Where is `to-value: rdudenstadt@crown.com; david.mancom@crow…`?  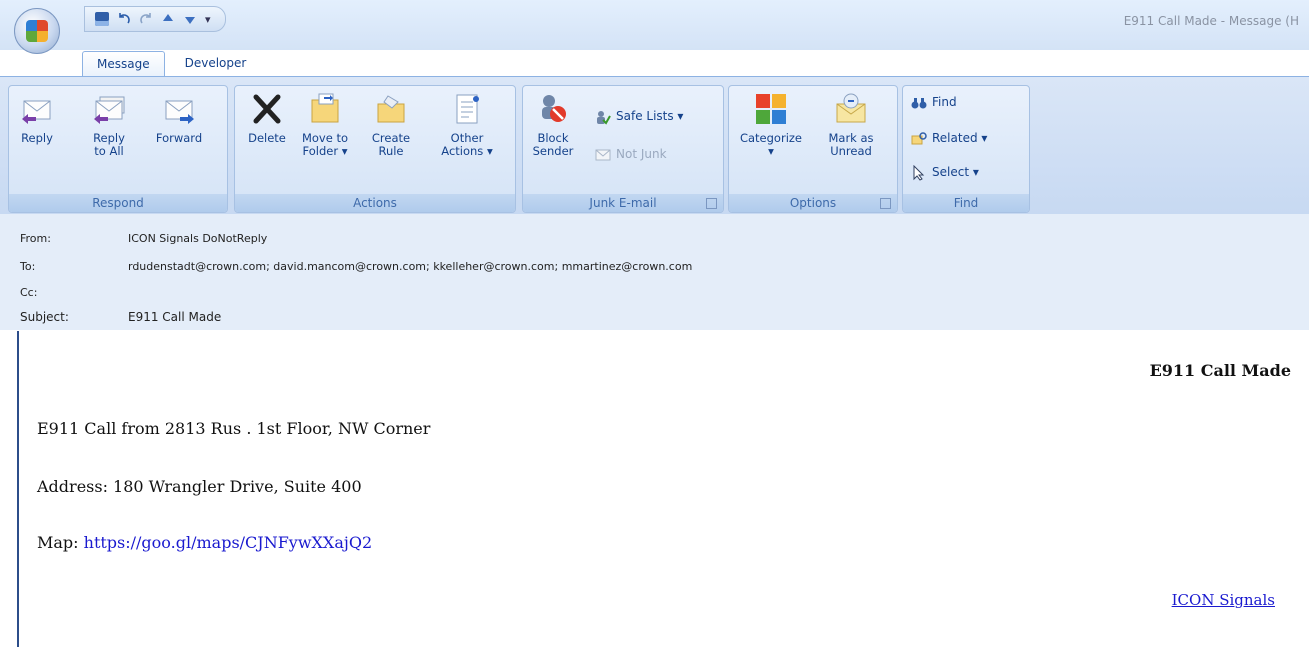
to-value: rdudenstadt@crown.com; david.mancom@crow… is located at coordinates (410, 266).